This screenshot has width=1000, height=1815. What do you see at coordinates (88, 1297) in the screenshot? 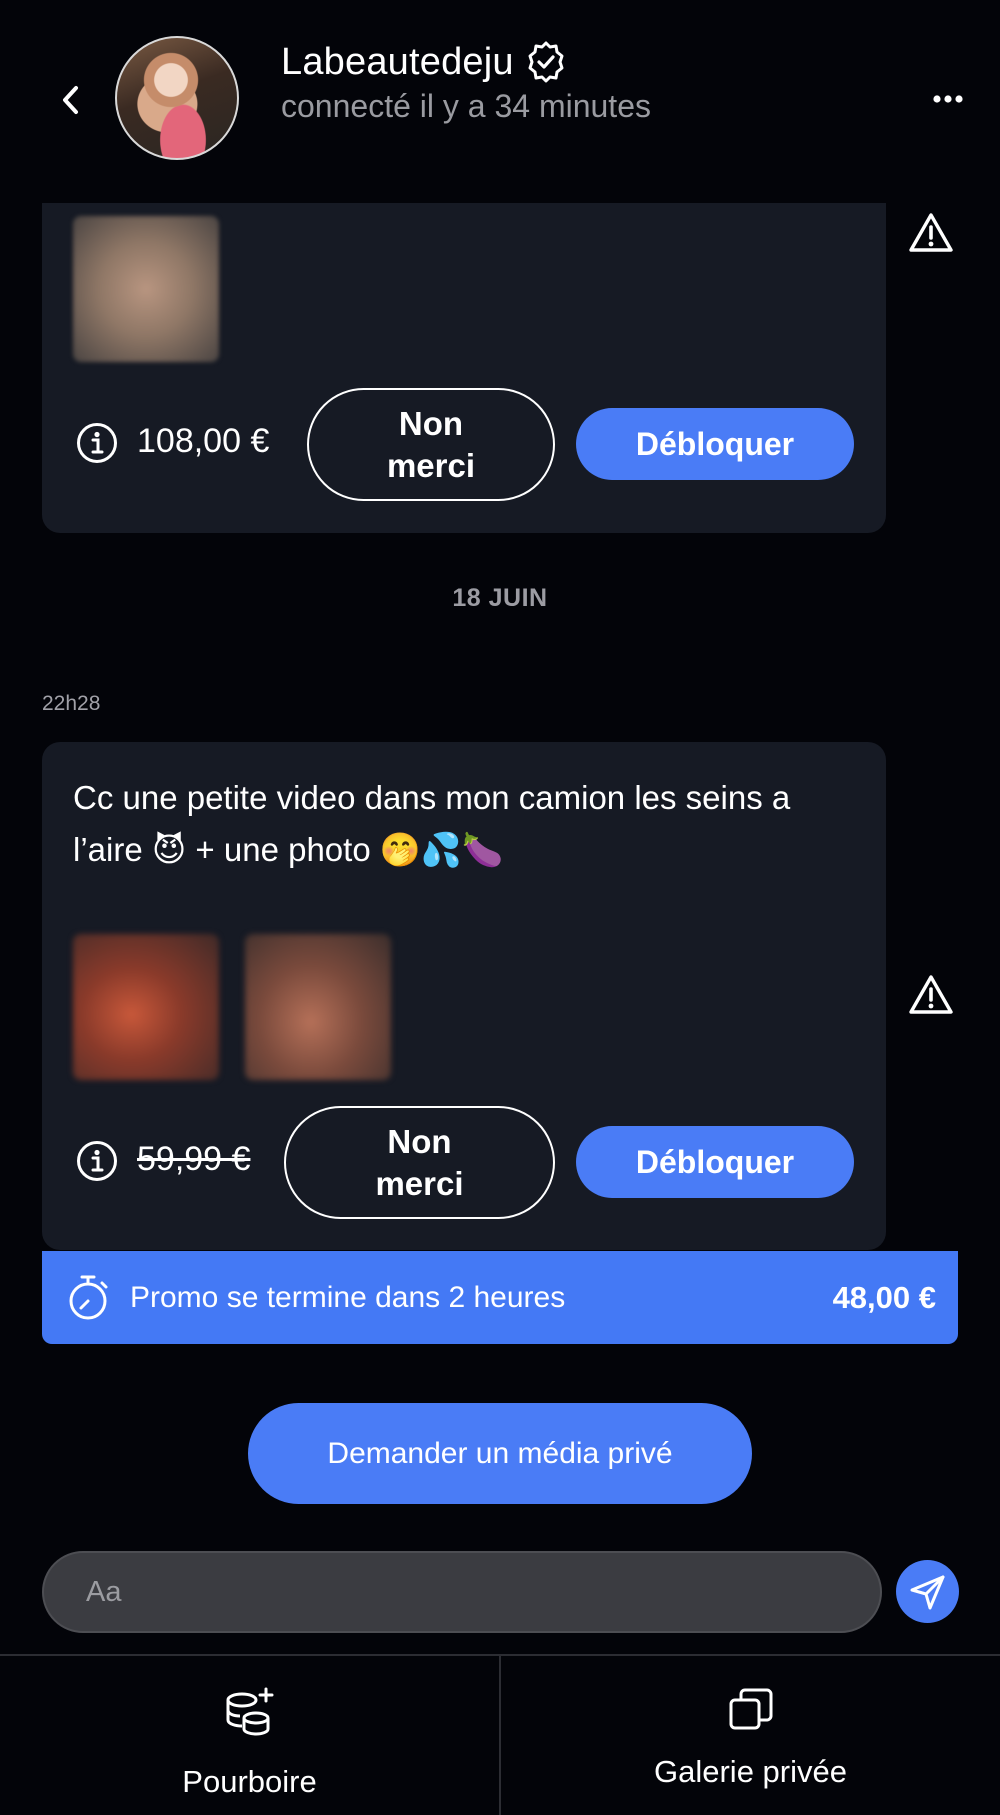
I see `stopwatch-icon` at bounding box center [88, 1297].